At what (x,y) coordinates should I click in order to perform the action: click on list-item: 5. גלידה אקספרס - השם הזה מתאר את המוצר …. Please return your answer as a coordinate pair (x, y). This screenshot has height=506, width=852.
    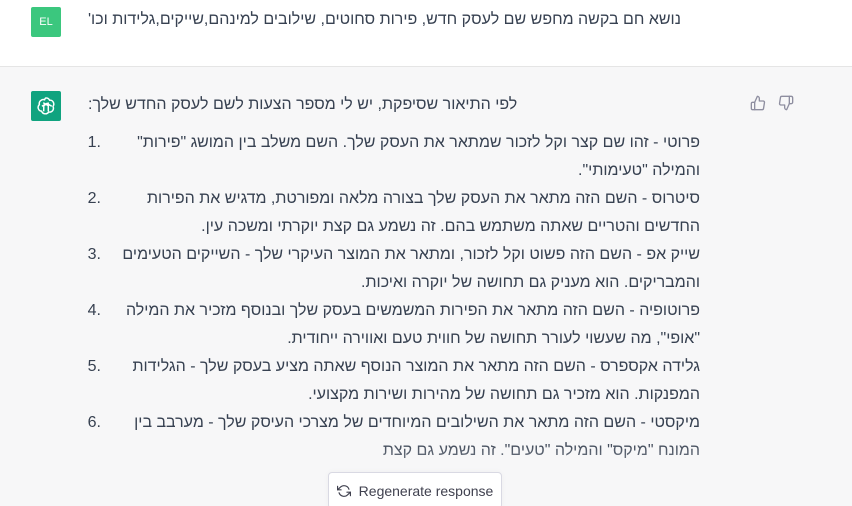
    Looking at the image, I should click on (408, 385).